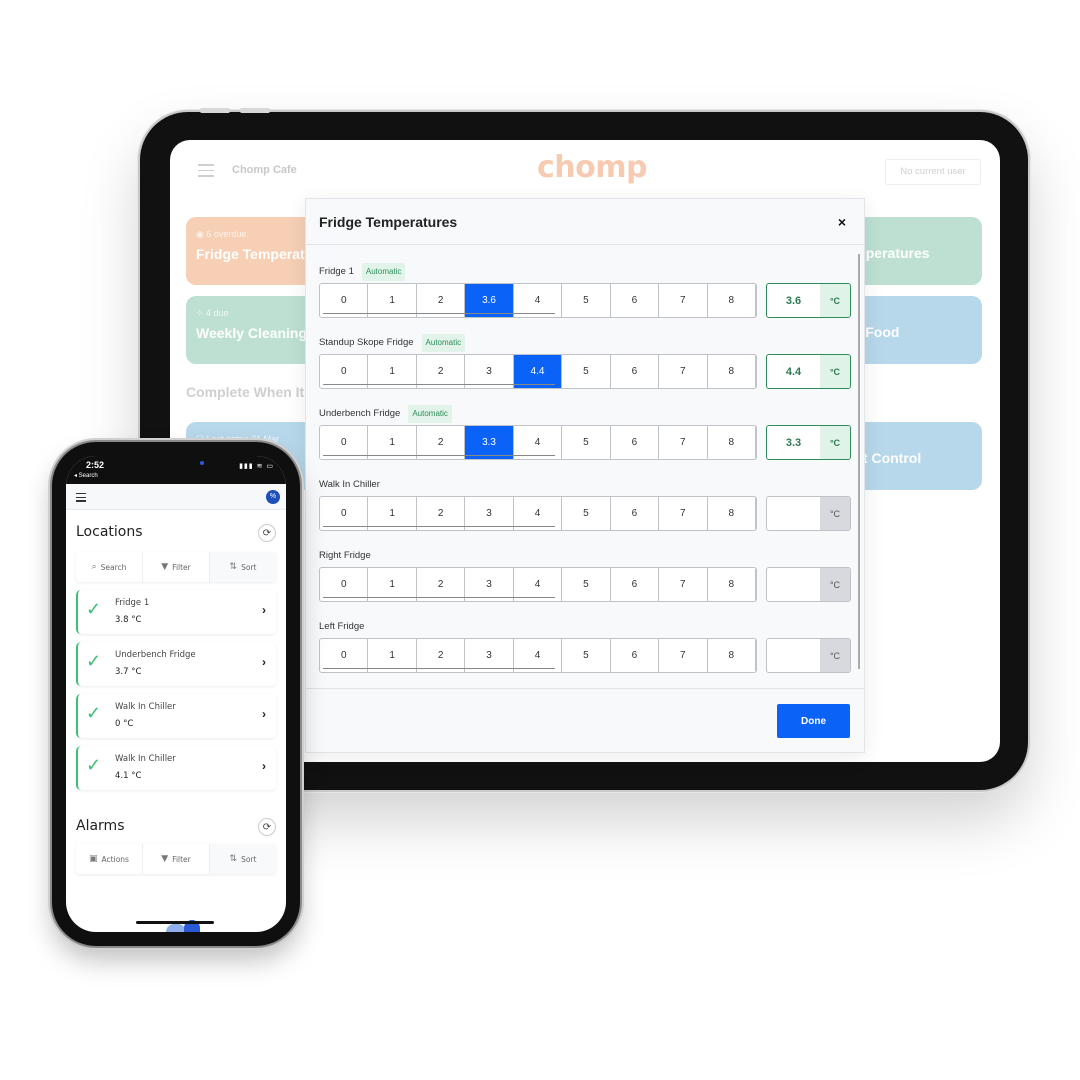  Describe the element at coordinates (93, 859) in the screenshot. I see `actions-icon: ▣` at that location.